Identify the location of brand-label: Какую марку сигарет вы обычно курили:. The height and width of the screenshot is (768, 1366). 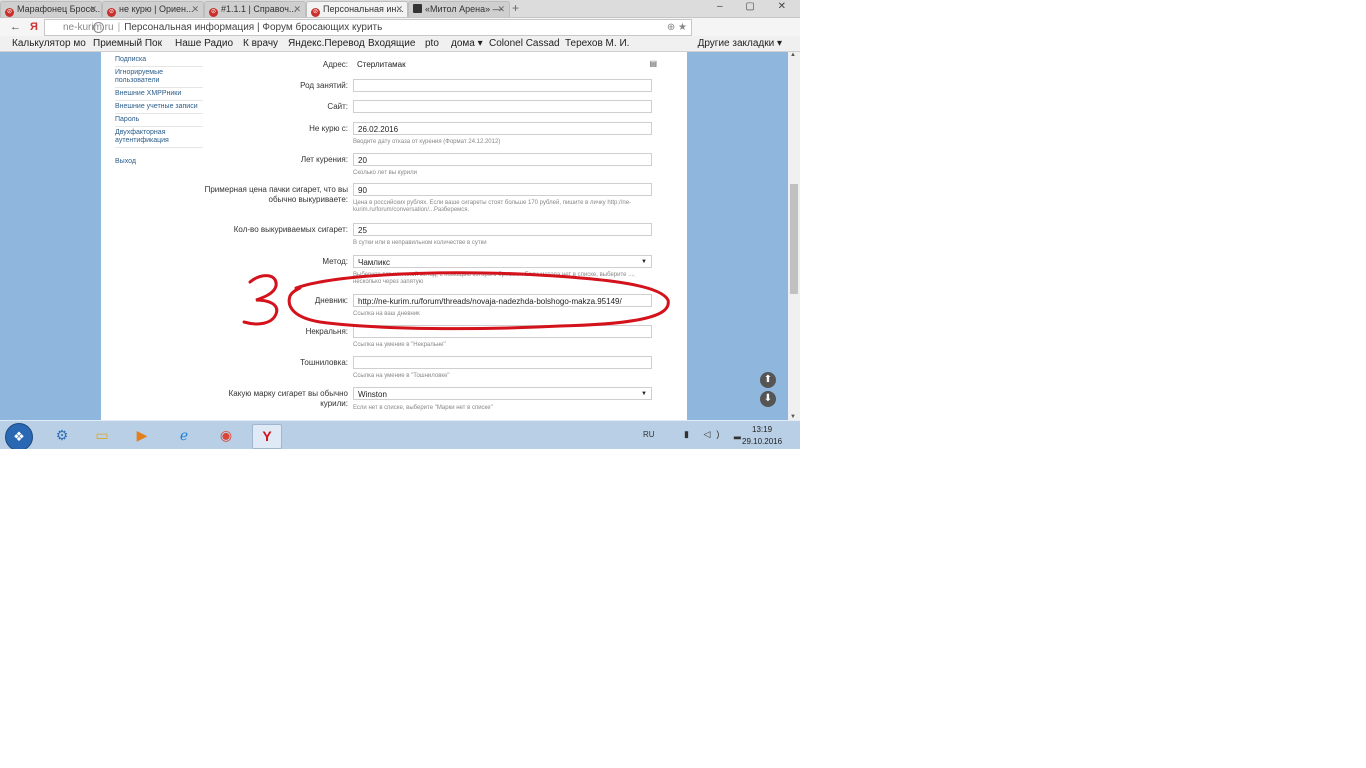
(288, 398).